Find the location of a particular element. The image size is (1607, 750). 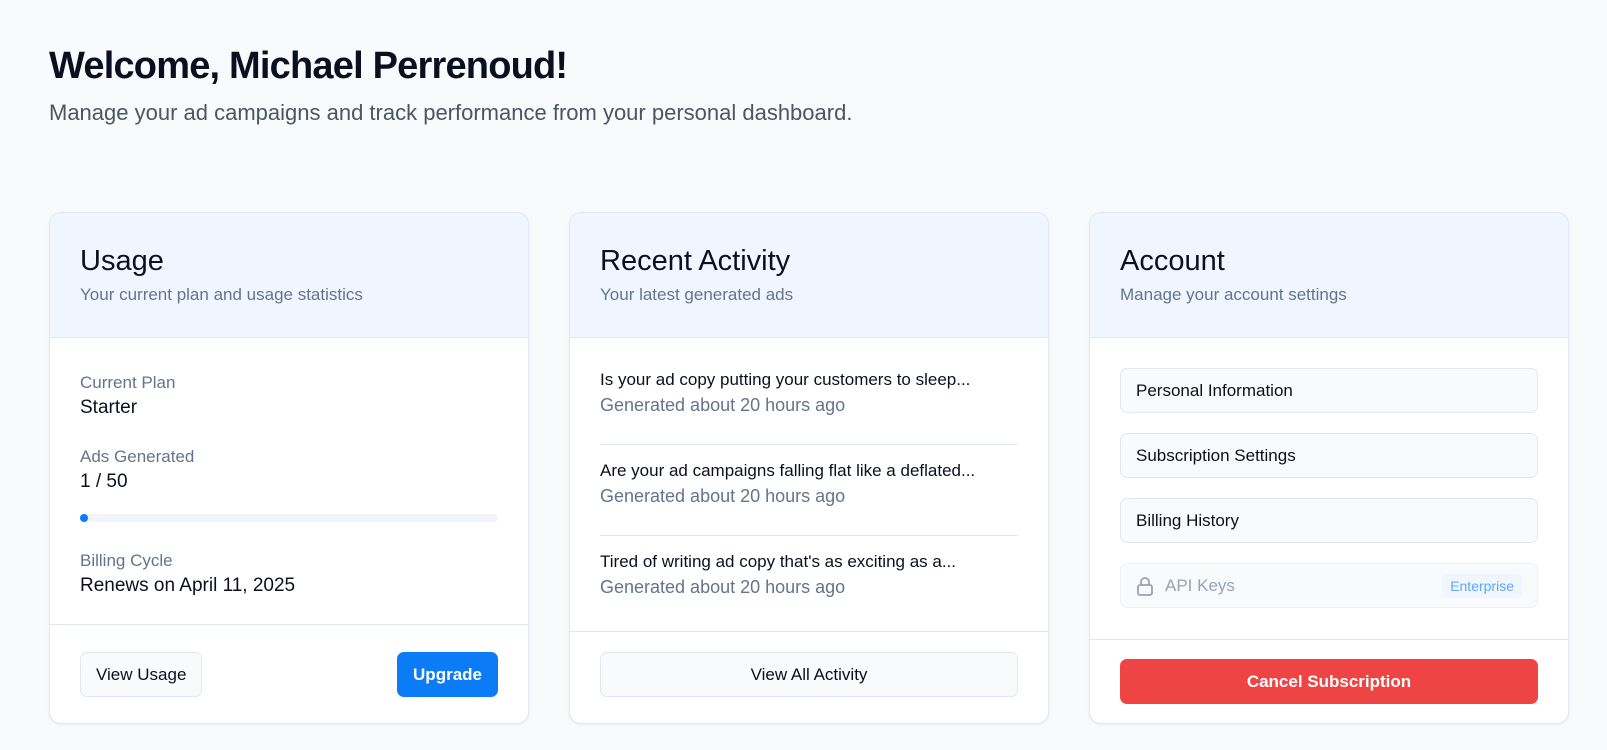

account-item-label: Subscription Settings is located at coordinates (1216, 455).